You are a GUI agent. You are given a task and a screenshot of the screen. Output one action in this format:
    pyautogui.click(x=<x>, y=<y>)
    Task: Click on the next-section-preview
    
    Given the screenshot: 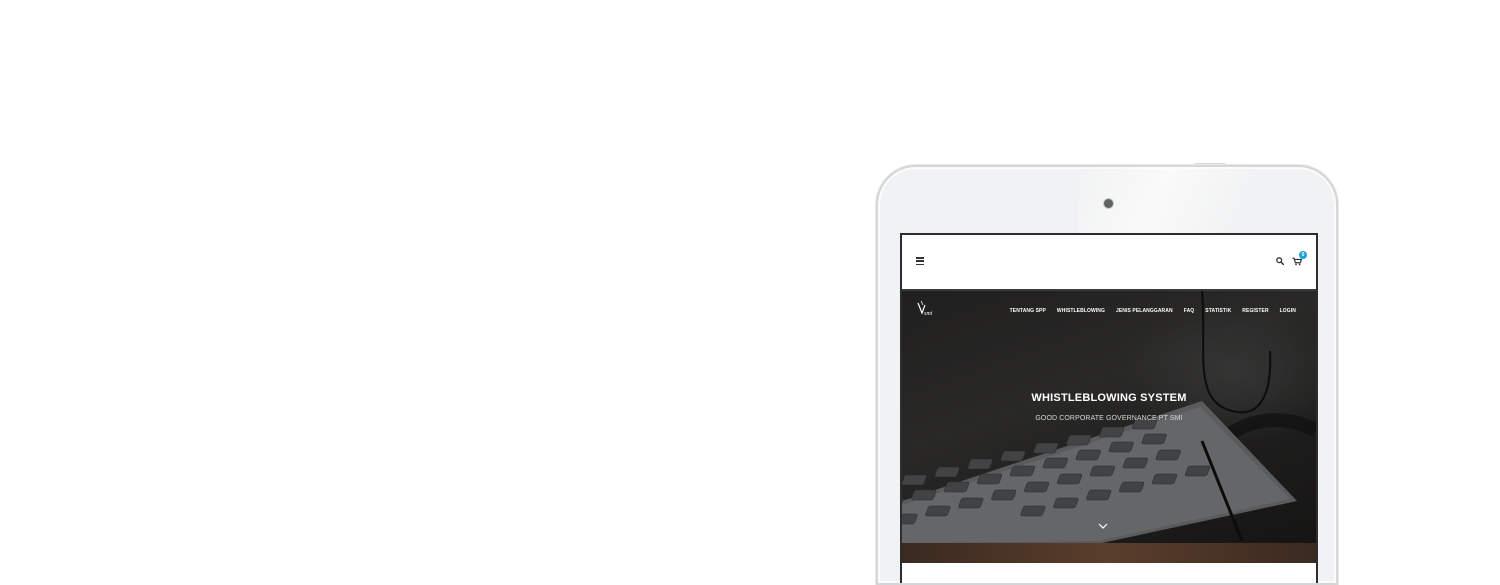 What is the action you would take?
    pyautogui.click(x=1109, y=553)
    